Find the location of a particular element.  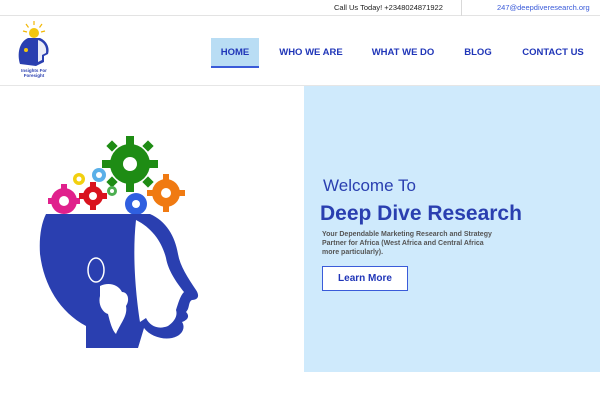

gear-magenta-icon is located at coordinates (64, 199).